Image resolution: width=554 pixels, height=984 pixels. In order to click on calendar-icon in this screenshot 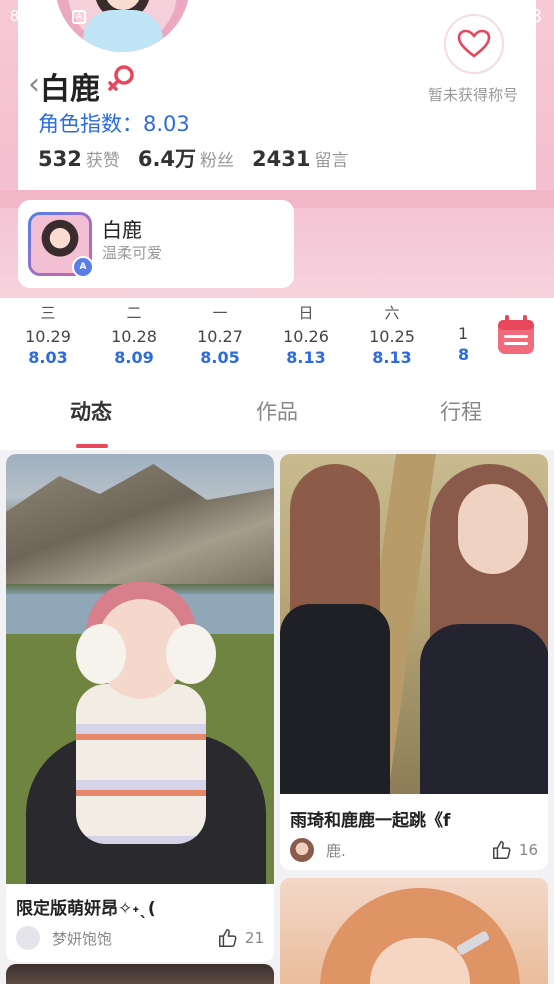, I will do `click(516, 335)`.